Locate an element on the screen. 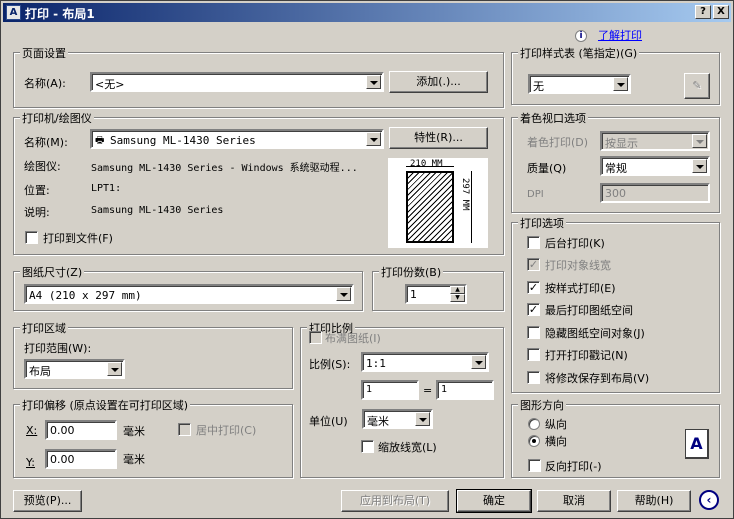  offset-x-label: X: is located at coordinates (32, 430).